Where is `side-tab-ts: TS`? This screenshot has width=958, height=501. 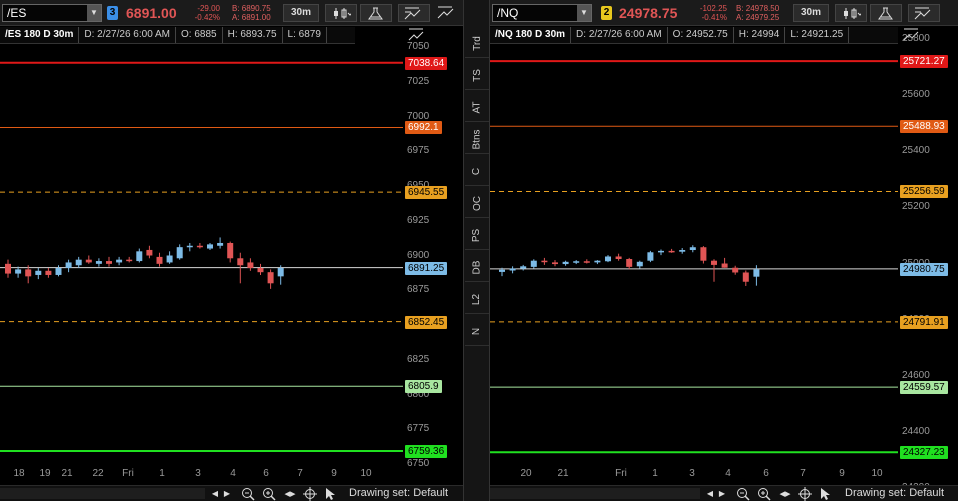 side-tab-ts: TS is located at coordinates (477, 76).